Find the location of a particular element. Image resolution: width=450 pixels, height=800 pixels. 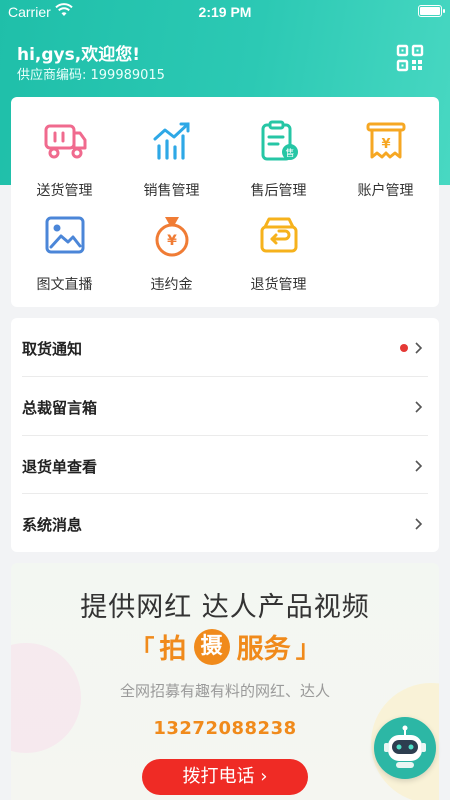

service-text-right: 服务 is located at coordinates (263, 649).